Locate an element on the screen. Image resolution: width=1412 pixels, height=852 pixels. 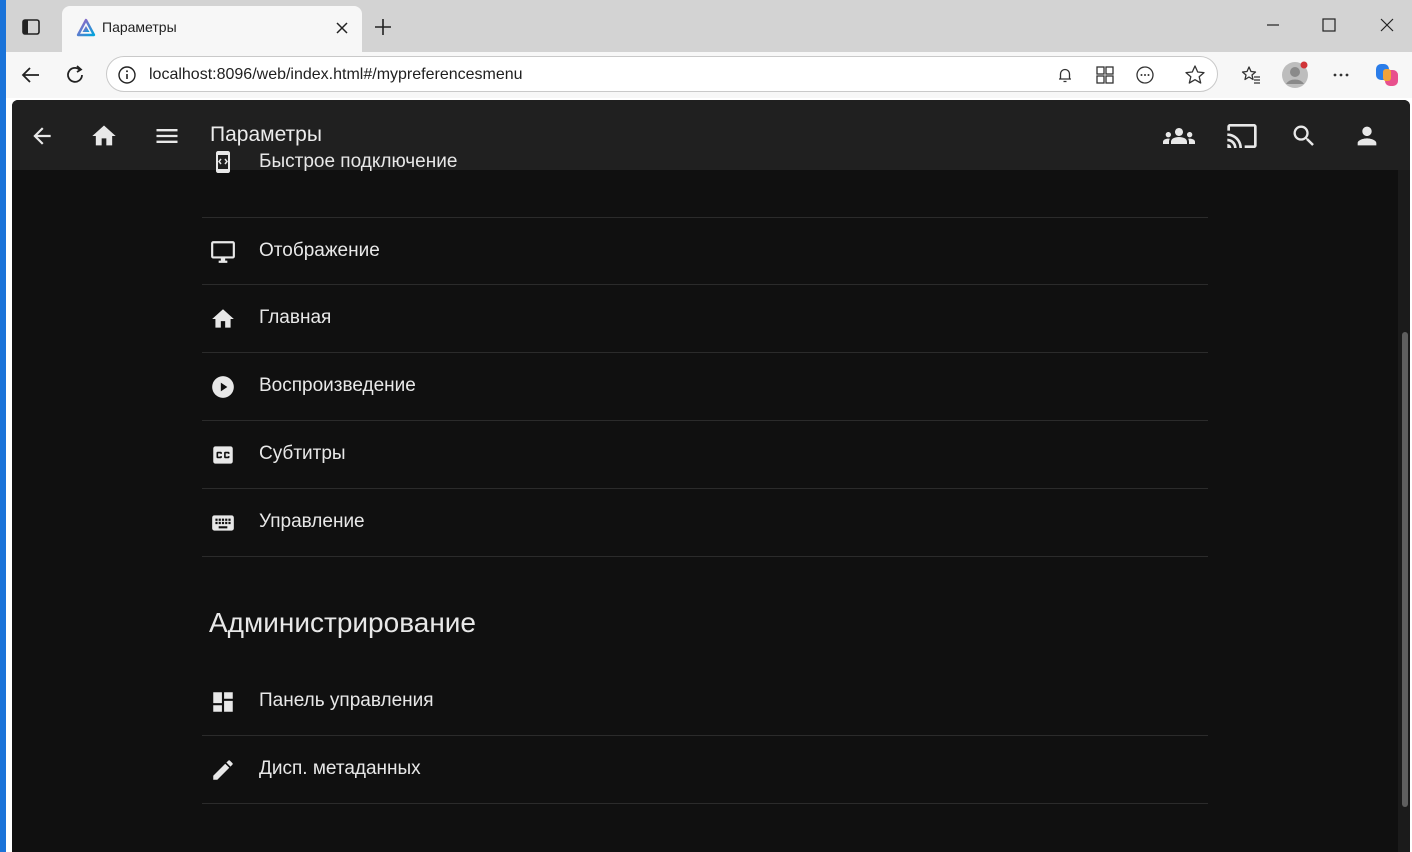
info-icon is located at coordinates (127, 75).